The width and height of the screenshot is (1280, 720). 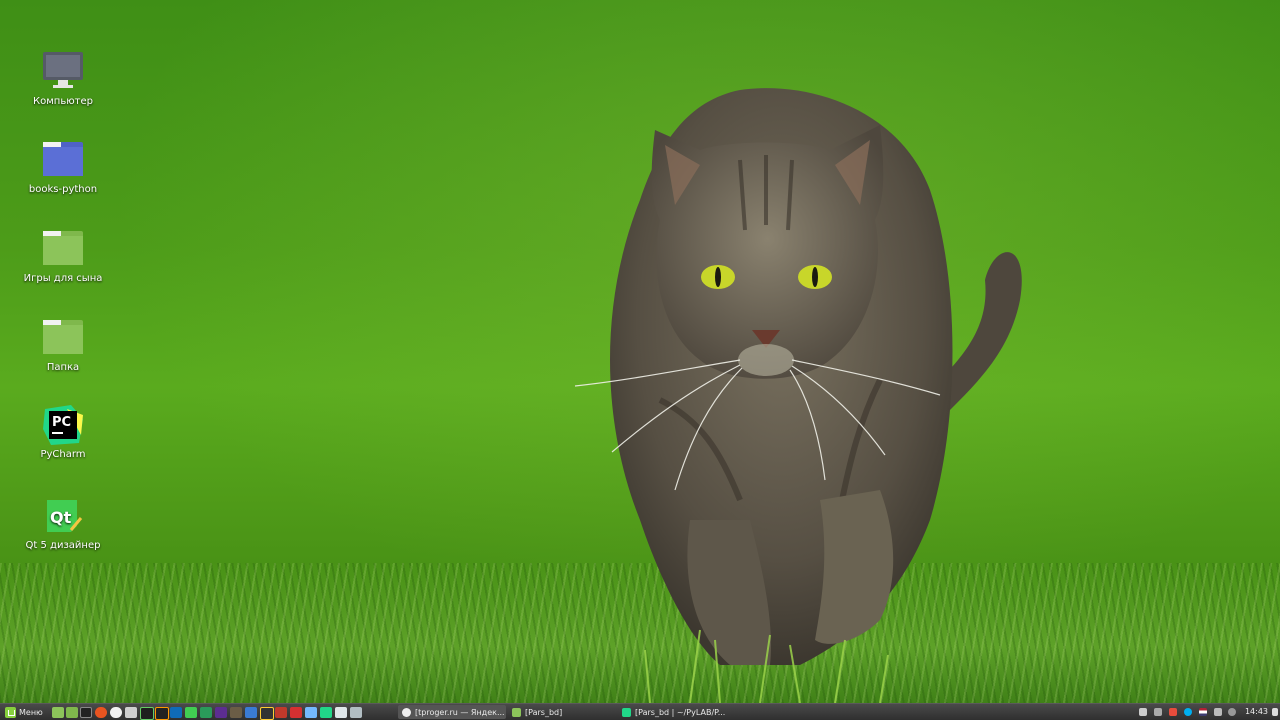 I want to click on taskbar-window-files: [Pars_bd], so click(x=562, y=712).